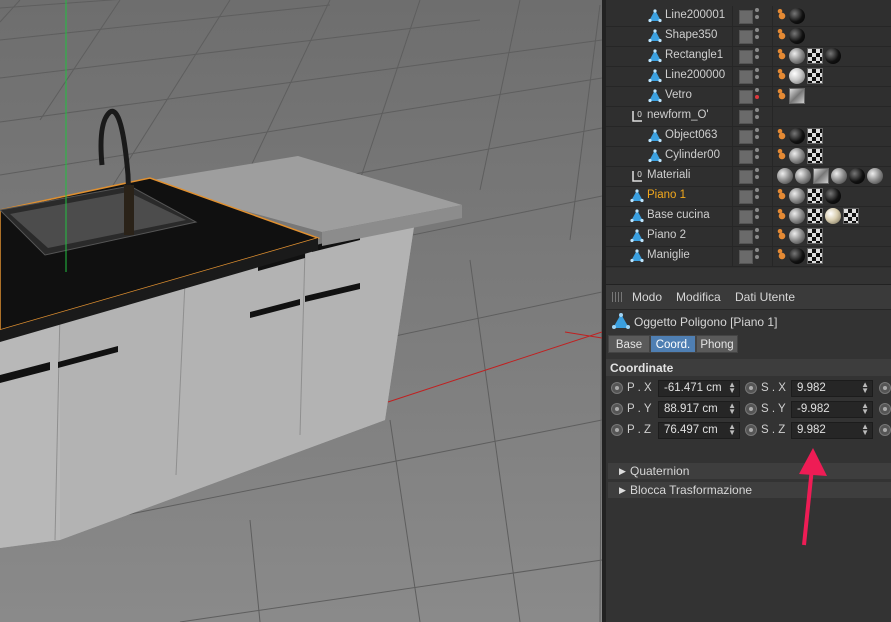 Image resolution: width=891 pixels, height=622 pixels. What do you see at coordinates (749, 490) in the screenshot?
I see `group-blocca-trasformazione: ▶ Blocca Trasformazione` at bounding box center [749, 490].